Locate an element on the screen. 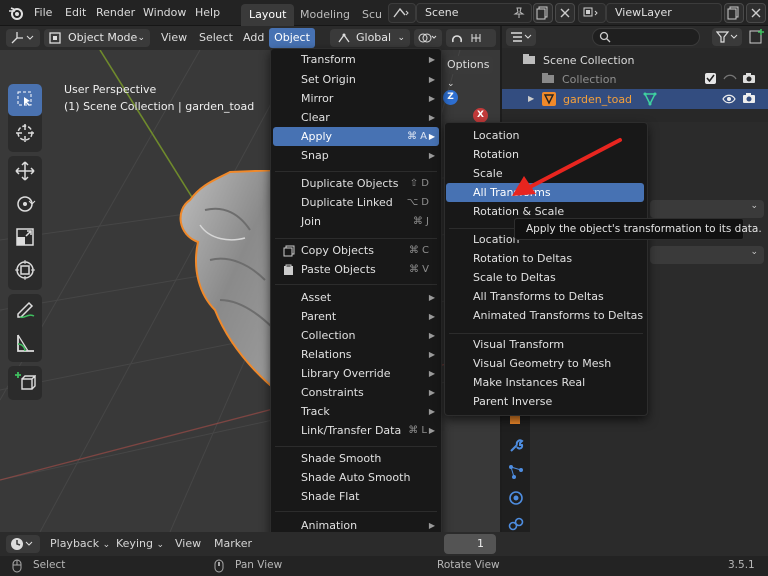 The width and height of the screenshot is (768, 576). collection-checkbox is located at coordinates (710, 78).